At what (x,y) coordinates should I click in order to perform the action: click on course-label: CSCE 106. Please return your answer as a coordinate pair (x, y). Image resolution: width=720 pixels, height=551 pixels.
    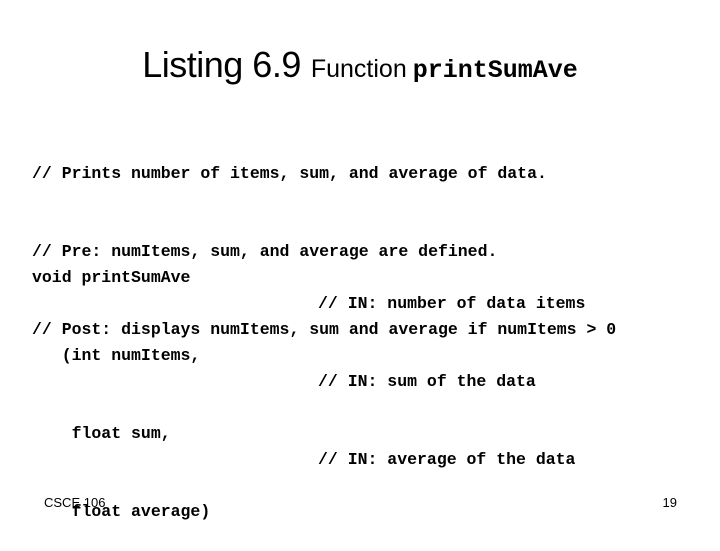
    Looking at the image, I should click on (75, 502).